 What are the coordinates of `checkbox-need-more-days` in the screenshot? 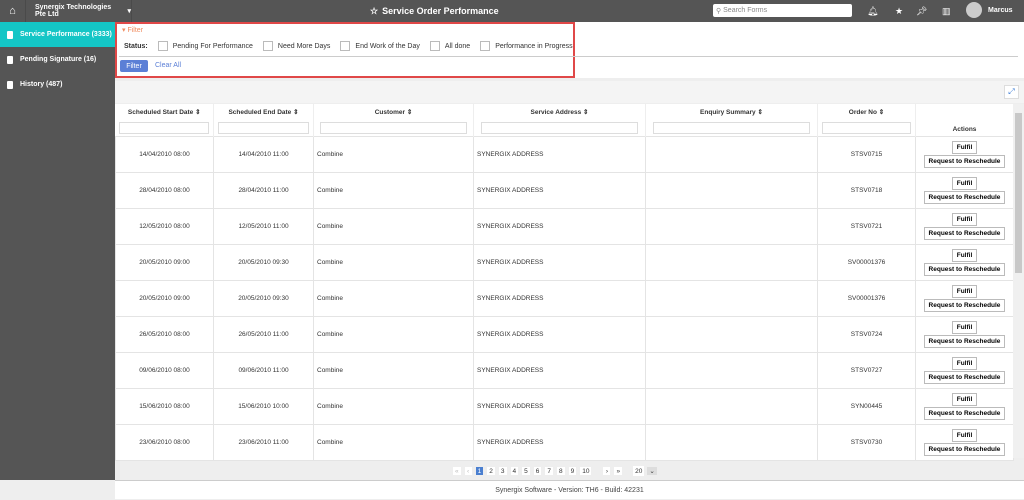 It's located at (267, 46).